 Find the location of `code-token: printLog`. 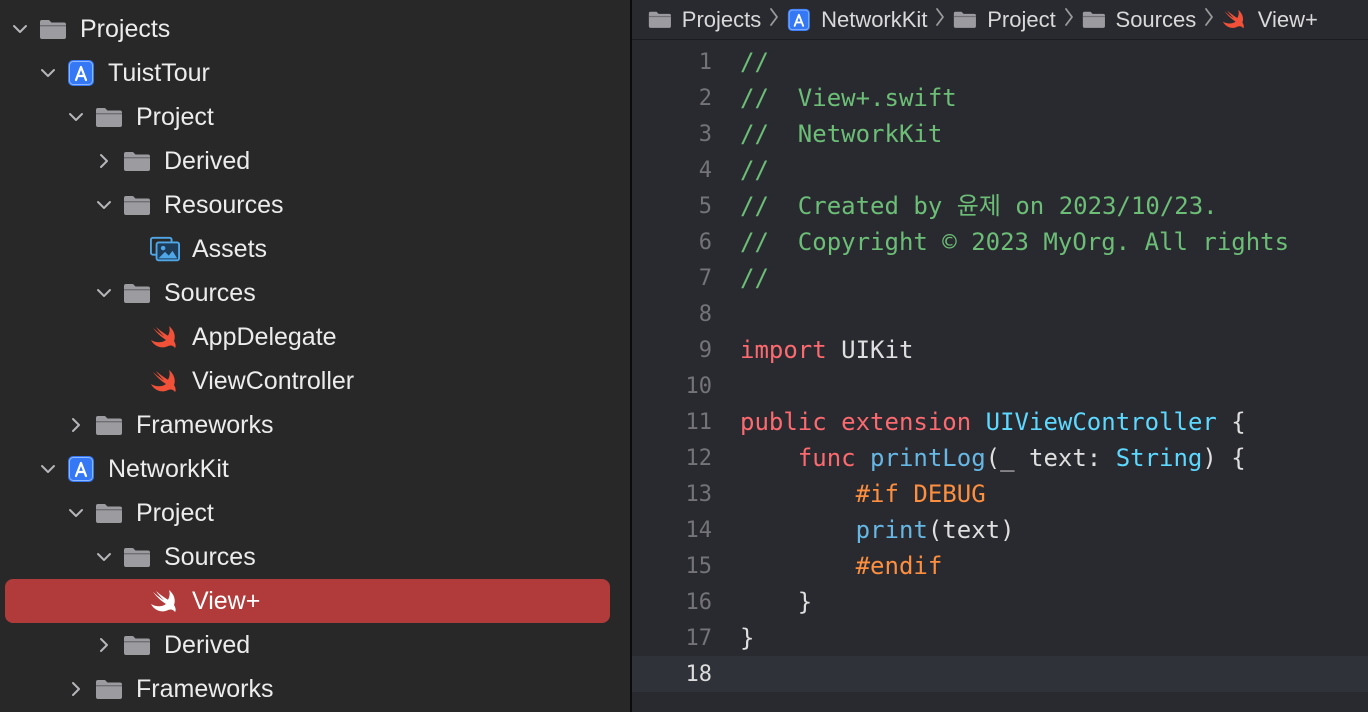

code-token: printLog is located at coordinates (928, 458).